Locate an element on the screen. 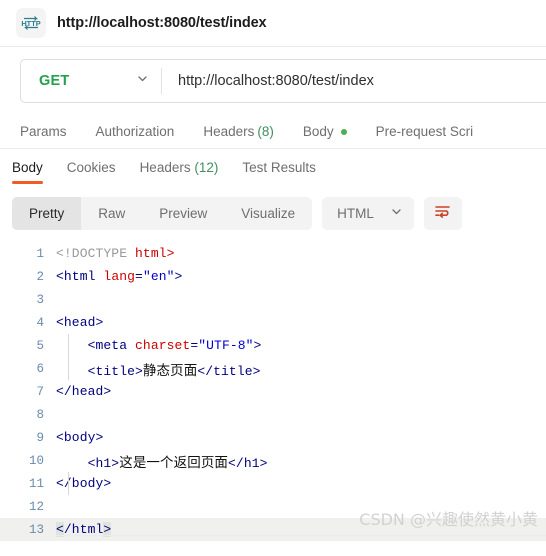 This screenshot has width=546, height=556. code-content: <html lang="en"> is located at coordinates (119, 276).